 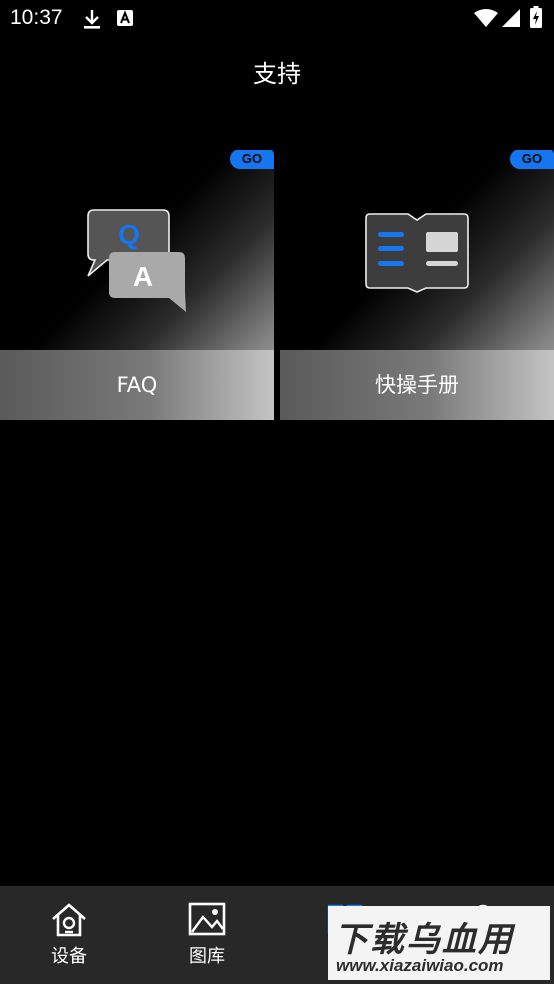 I want to click on faq-qa-icon: Q A, so click(x=137, y=263).